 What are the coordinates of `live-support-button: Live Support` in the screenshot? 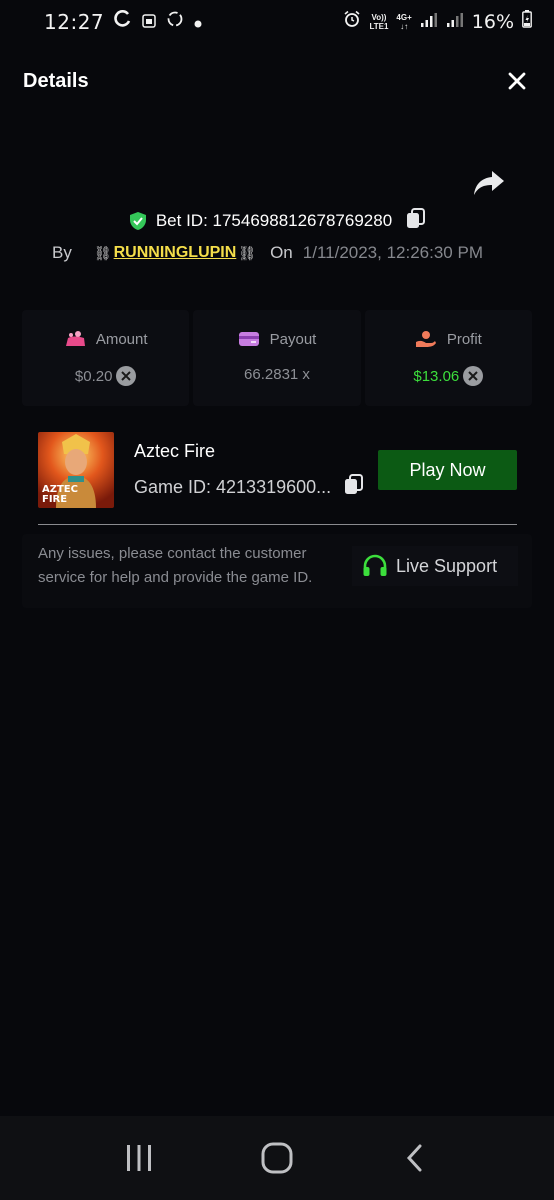 It's located at (435, 566).